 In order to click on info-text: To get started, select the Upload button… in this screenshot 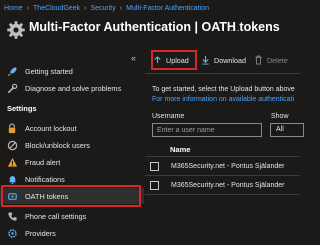, I will do `click(223, 89)`.